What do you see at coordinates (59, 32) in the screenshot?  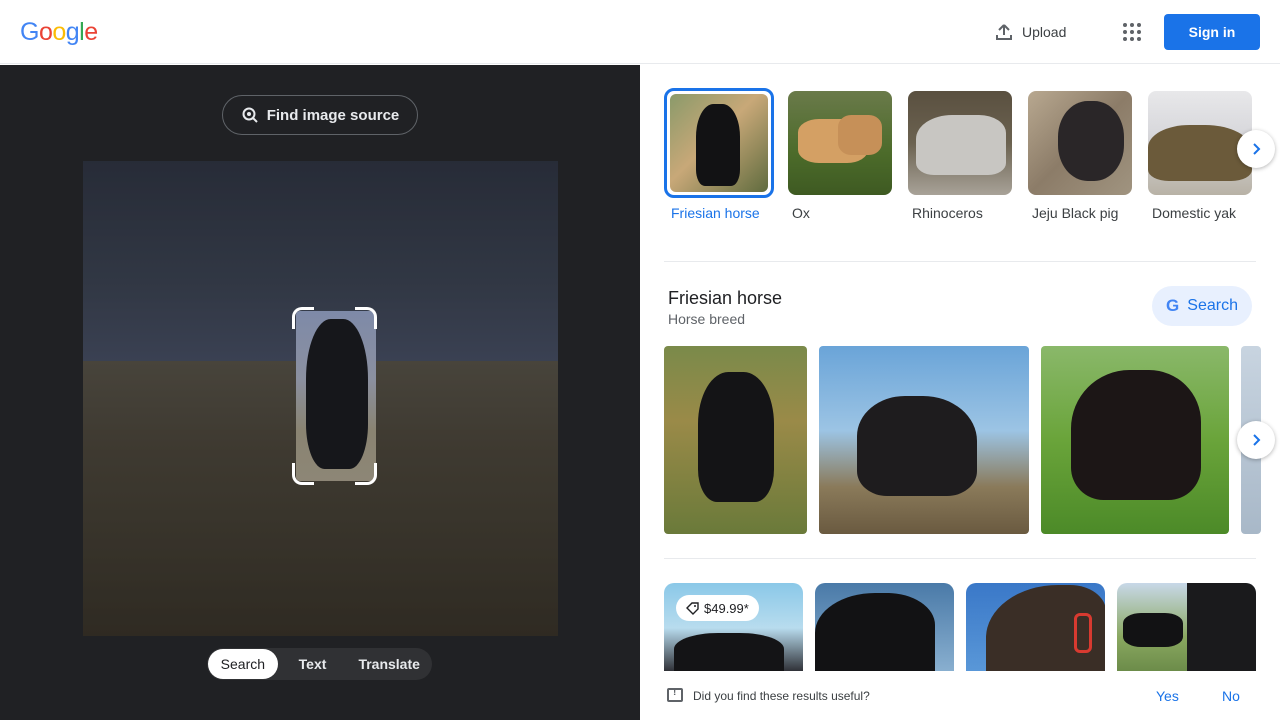 I see `google-logo: Google` at bounding box center [59, 32].